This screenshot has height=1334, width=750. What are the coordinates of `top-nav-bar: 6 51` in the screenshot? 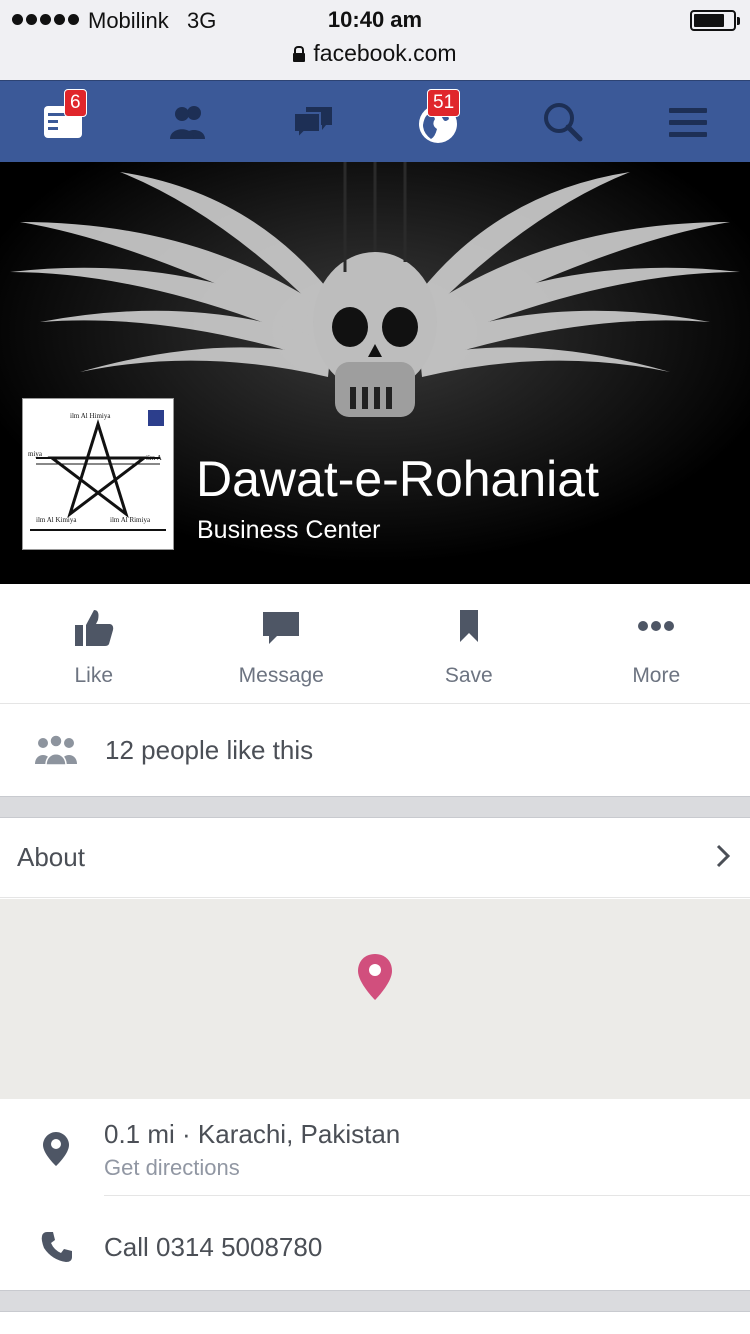 It's located at (375, 121).